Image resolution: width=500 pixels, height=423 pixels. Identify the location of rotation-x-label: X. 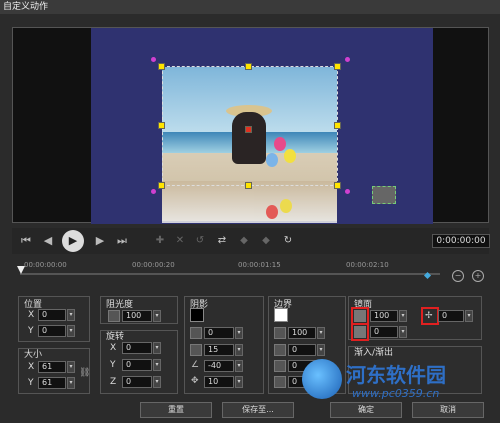
(113, 348).